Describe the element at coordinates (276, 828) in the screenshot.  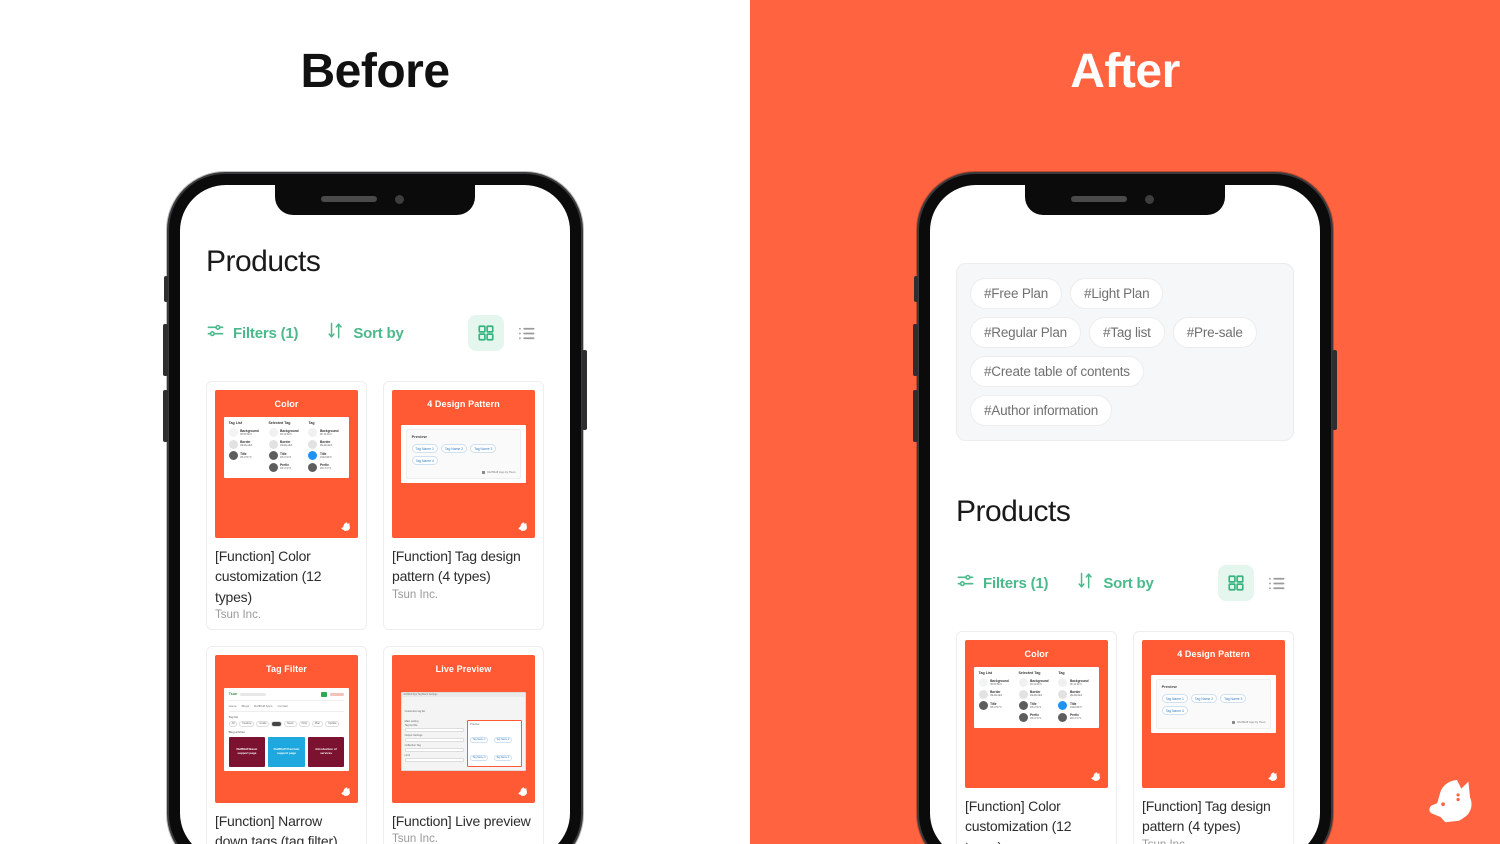
I see `product-name: [Function] Narrow down tags (tag filter)` at that location.